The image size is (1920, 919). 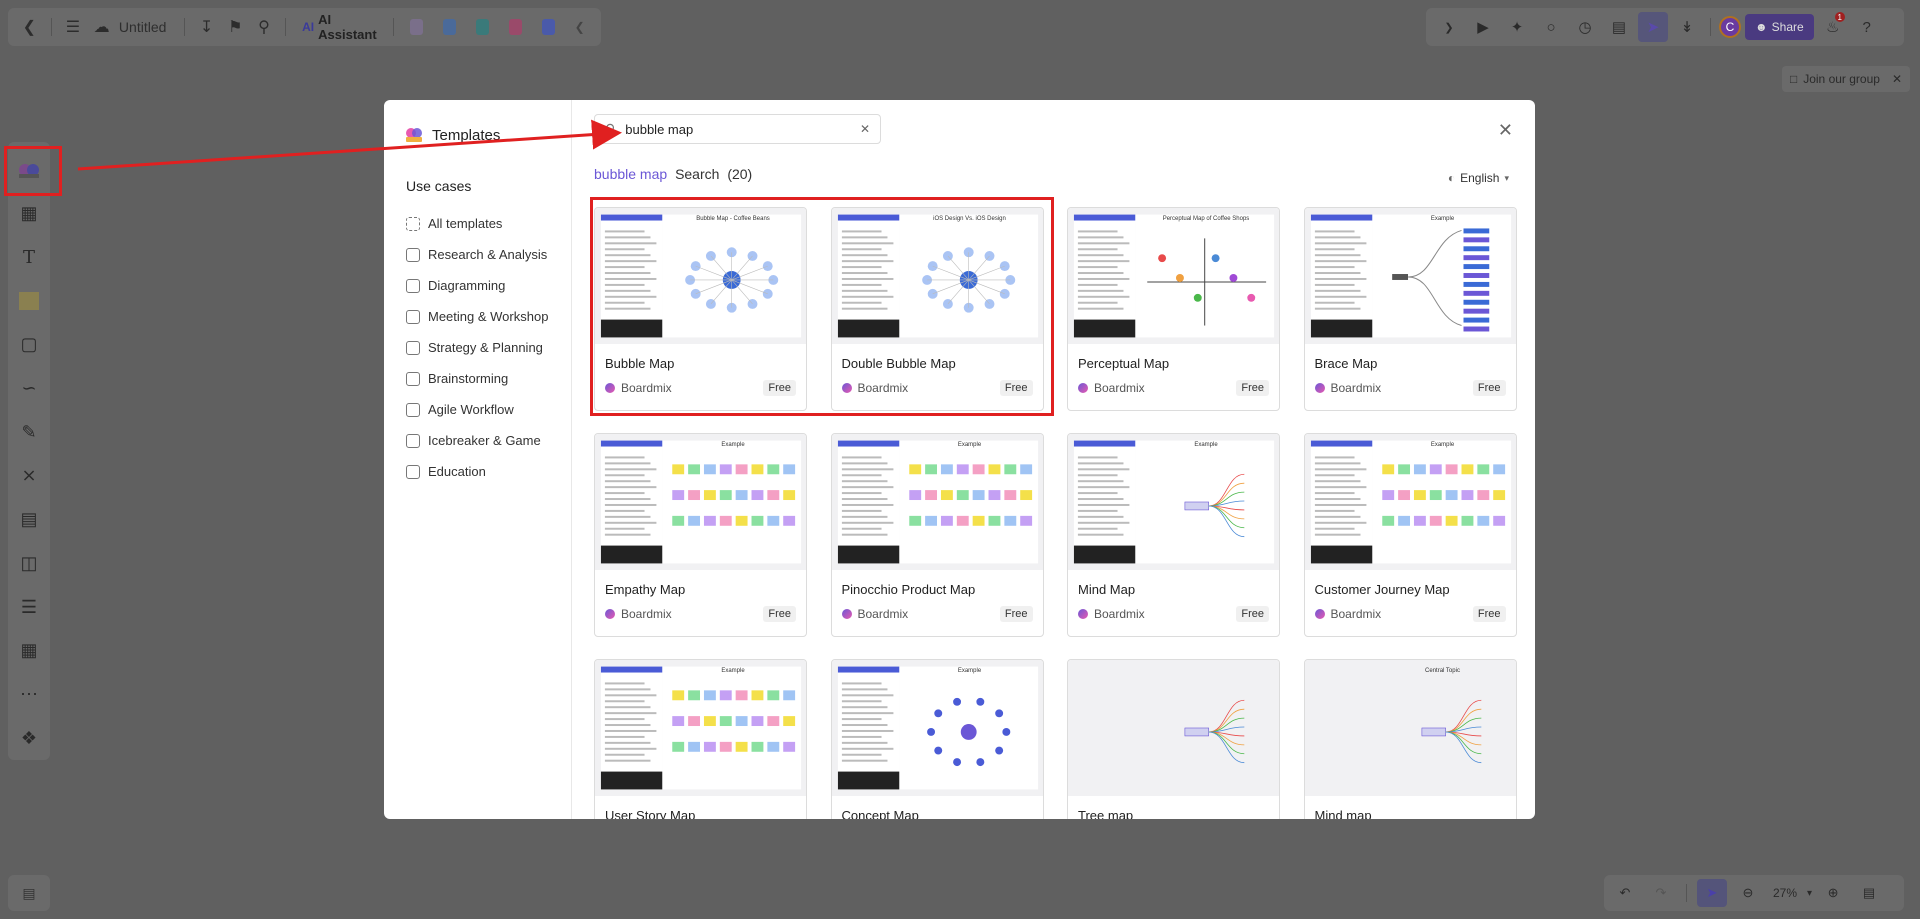 What do you see at coordinates (549, 27) in the screenshot?
I see `chat-app-icon` at bounding box center [549, 27].